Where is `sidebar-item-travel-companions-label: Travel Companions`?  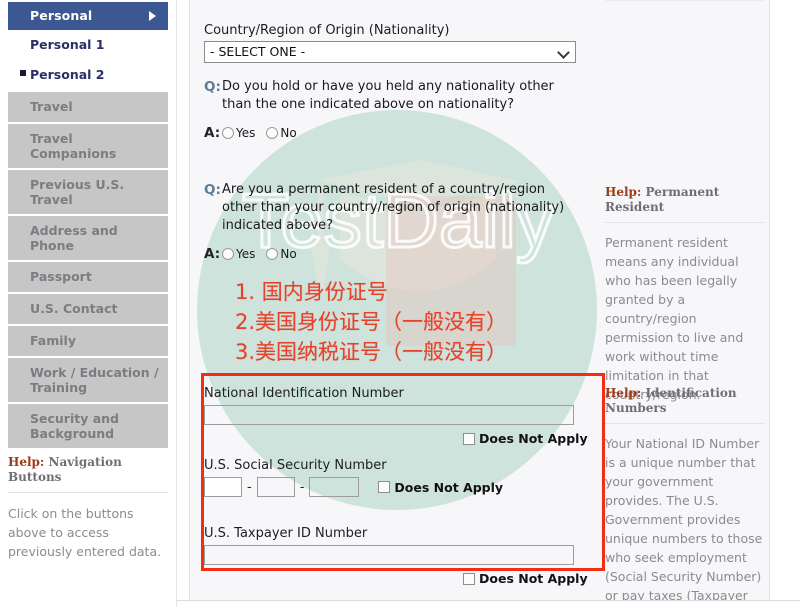 sidebar-item-travel-companions-label: Travel Companions is located at coordinates (73, 146).